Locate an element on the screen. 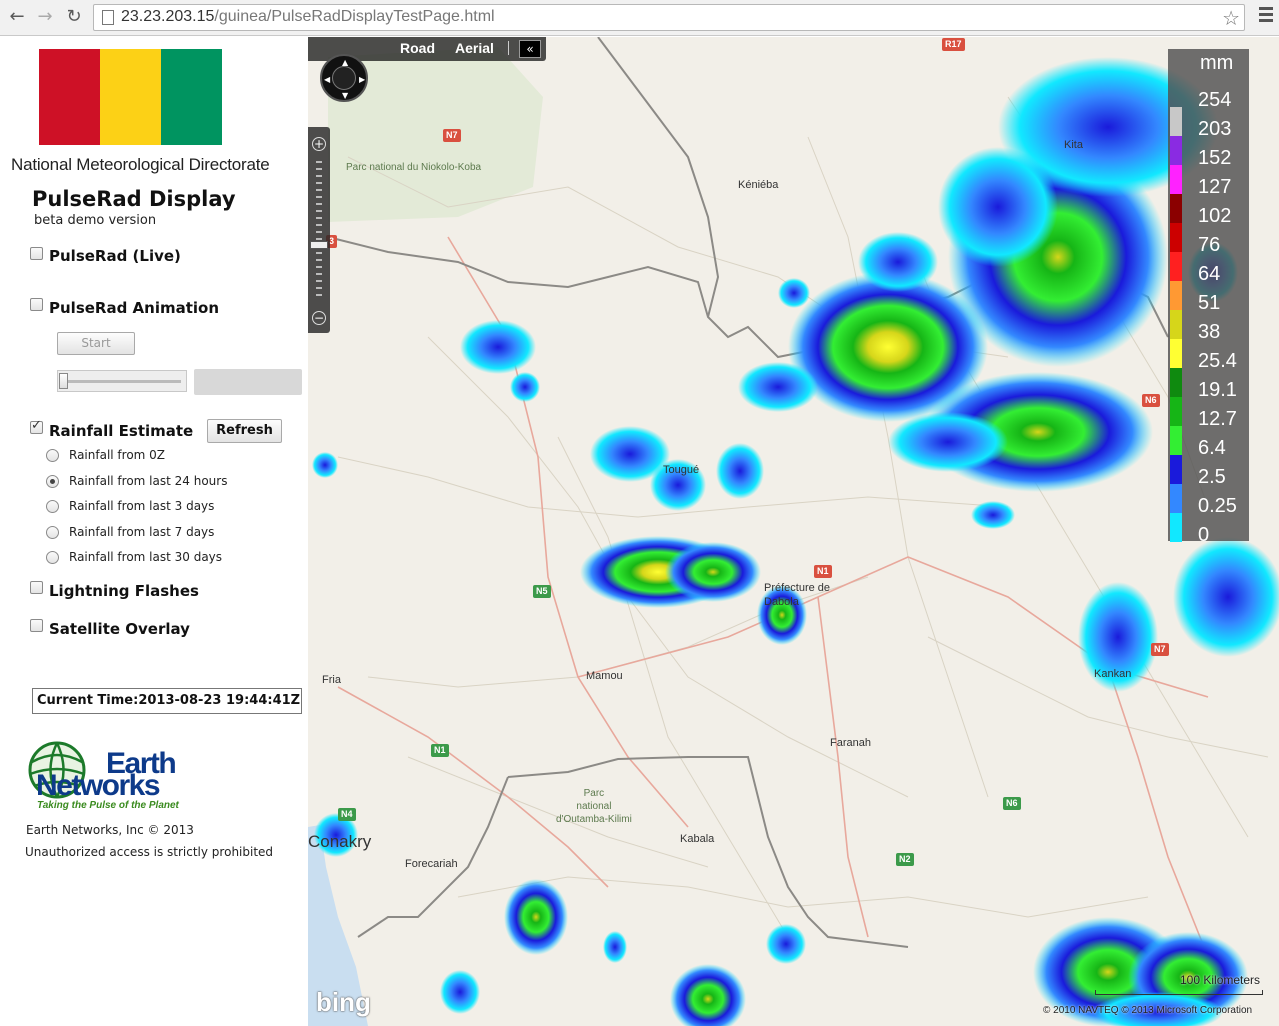 This screenshot has width=1279, height=1026. map-label-tougue: Tougué is located at coordinates (681, 470).